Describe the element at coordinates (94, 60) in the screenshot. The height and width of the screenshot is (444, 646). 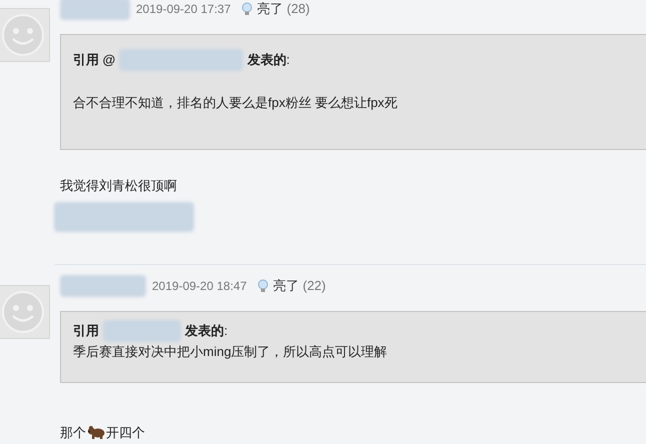
I see `quote-prefix: 引用 @` at that location.